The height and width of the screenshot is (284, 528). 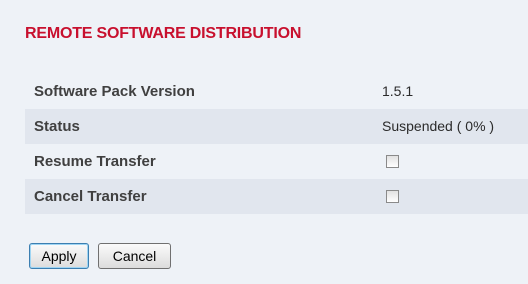 What do you see at coordinates (276, 161) in the screenshot?
I see `row-resume-transfer: Resume Transfer` at bounding box center [276, 161].